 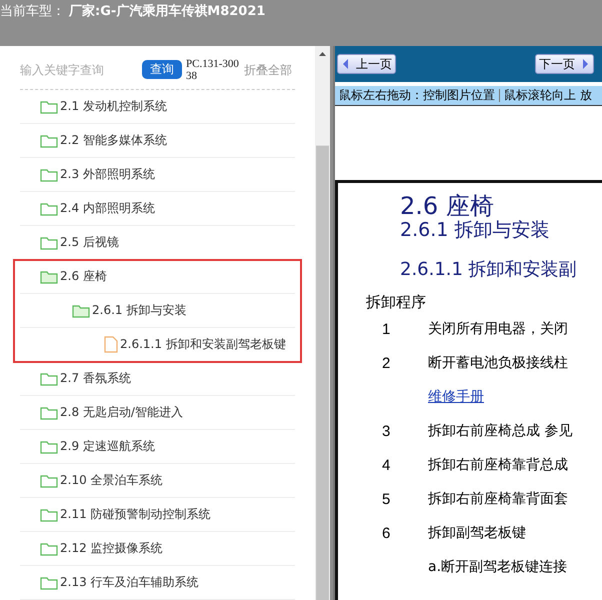 What do you see at coordinates (107, 174) in the screenshot?
I see `tree-item: 2.3 外部照明系统` at bounding box center [107, 174].